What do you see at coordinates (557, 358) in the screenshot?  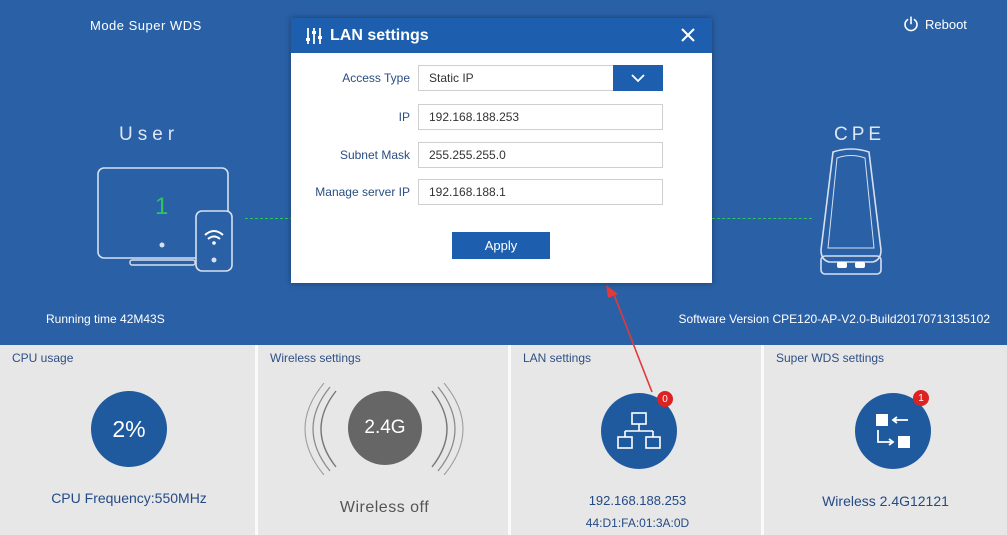 I see `lan-settings-title: LAN settings` at bounding box center [557, 358].